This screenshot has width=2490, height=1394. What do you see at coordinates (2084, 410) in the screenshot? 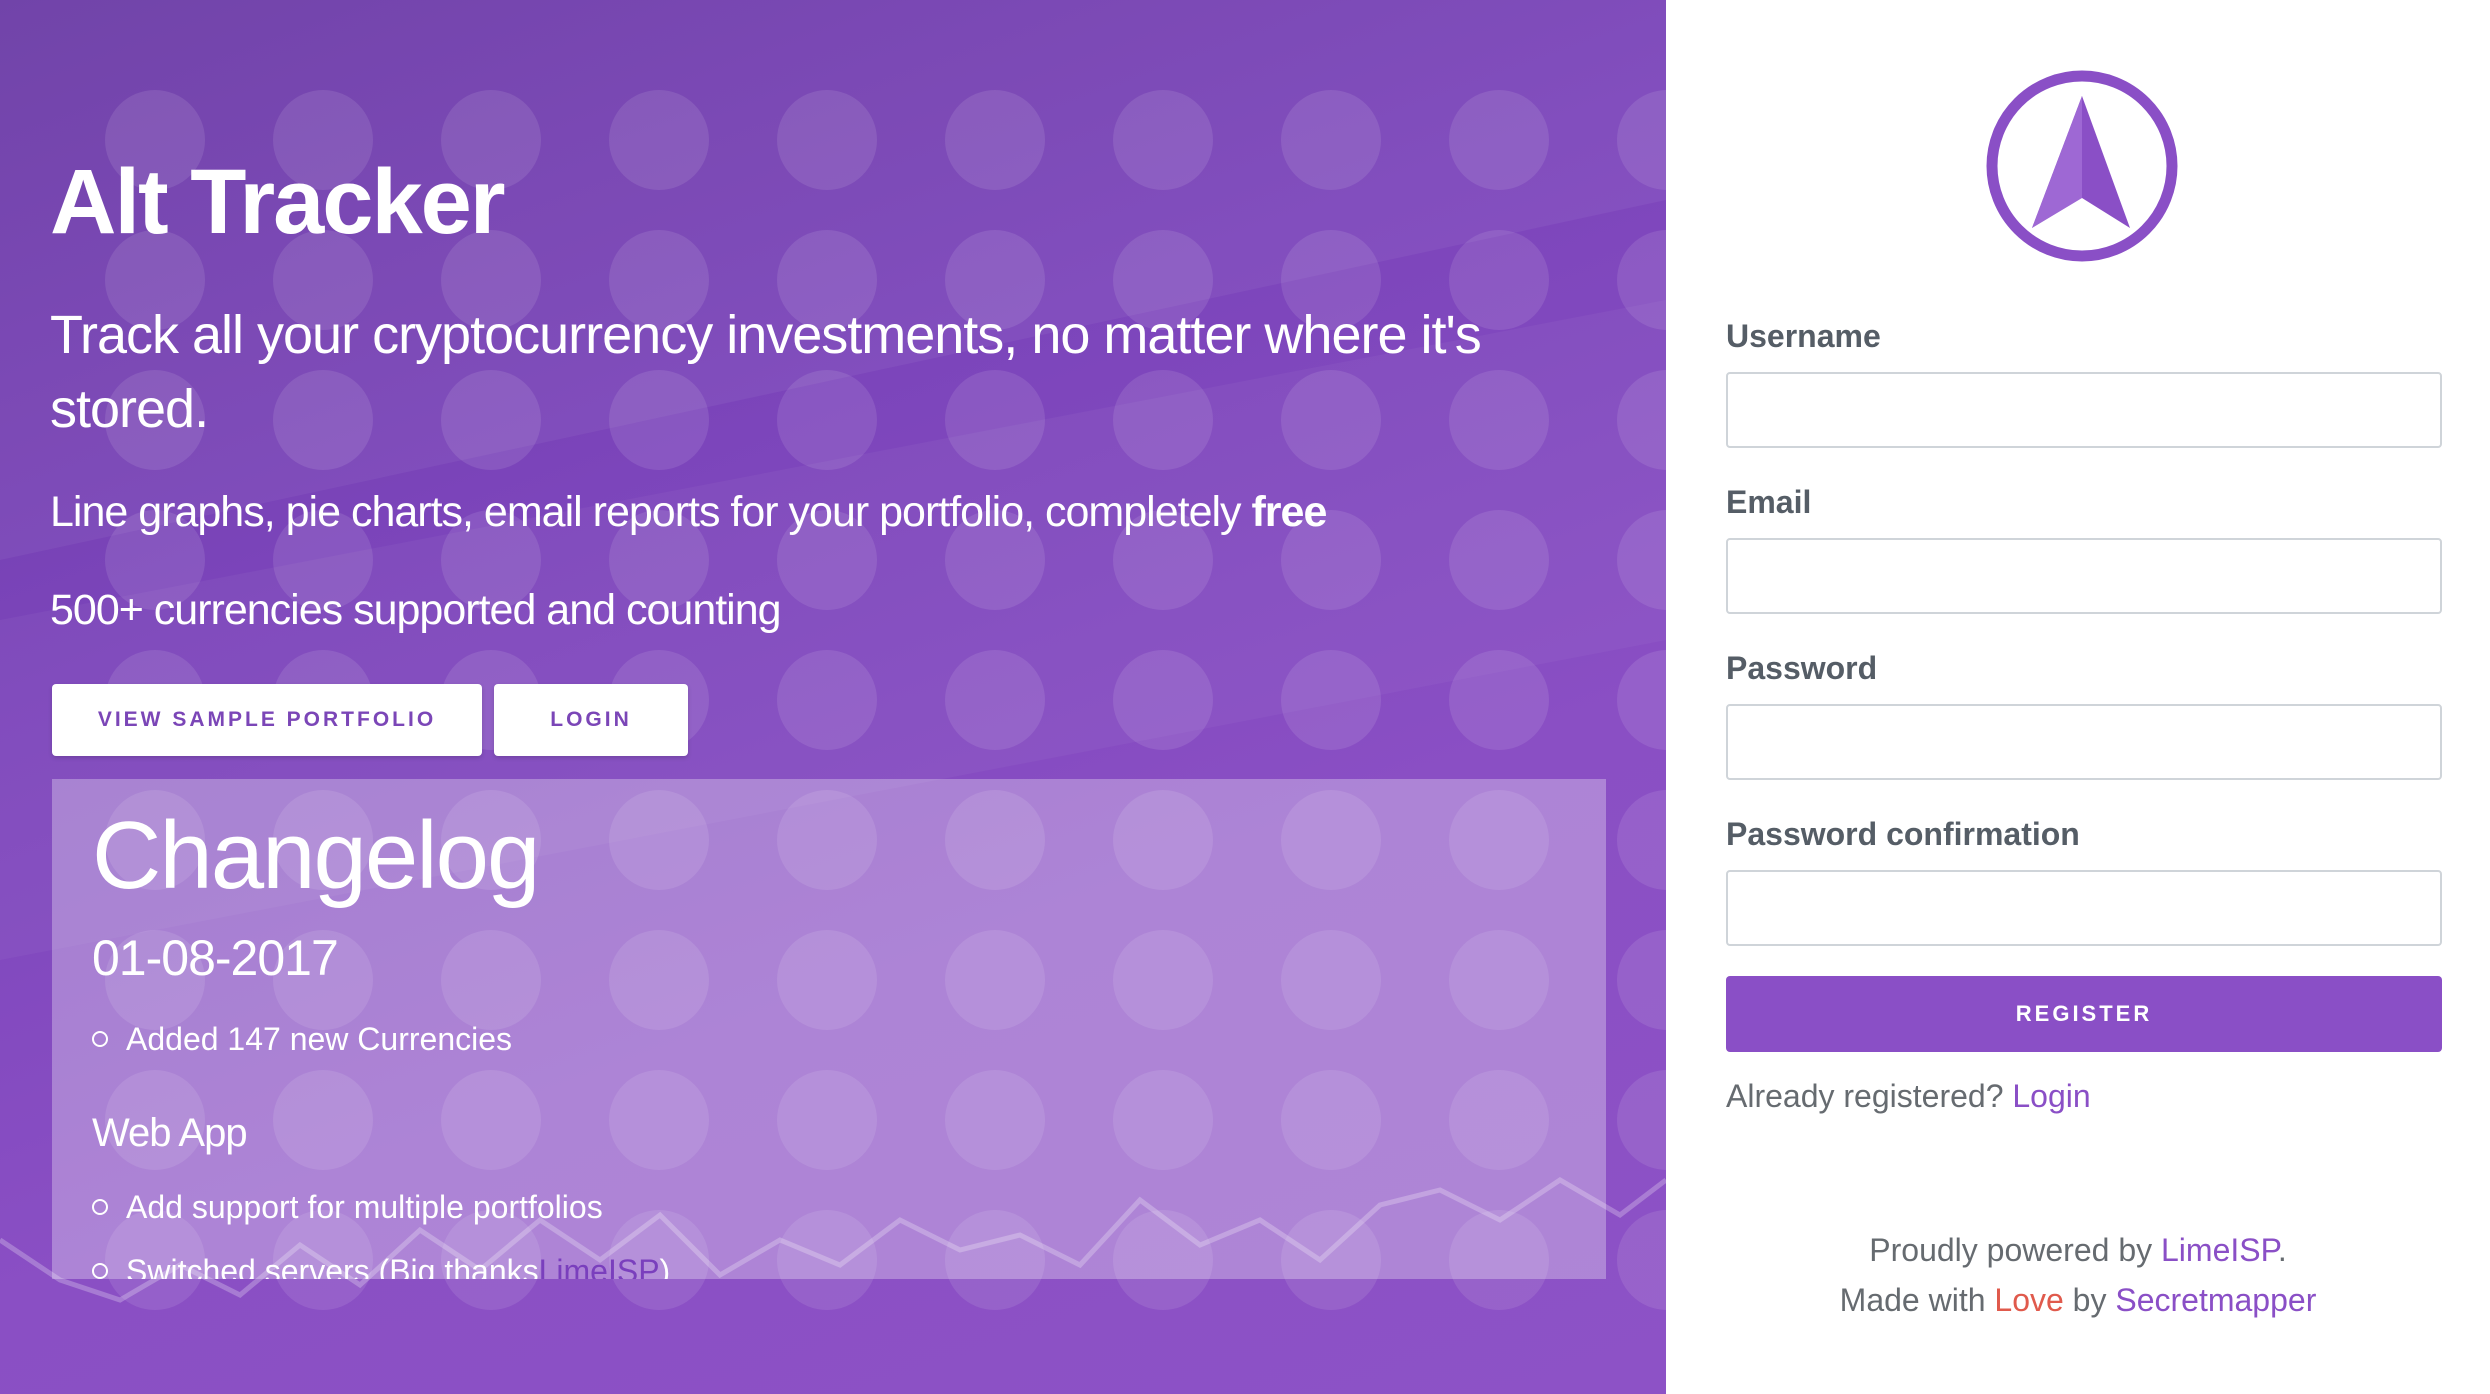
I see `username-input` at bounding box center [2084, 410].